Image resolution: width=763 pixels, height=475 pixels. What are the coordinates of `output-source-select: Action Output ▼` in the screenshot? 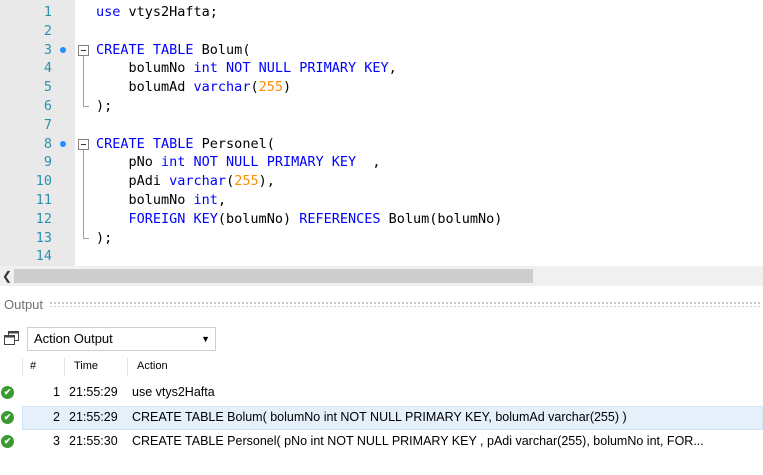 It's located at (121, 339).